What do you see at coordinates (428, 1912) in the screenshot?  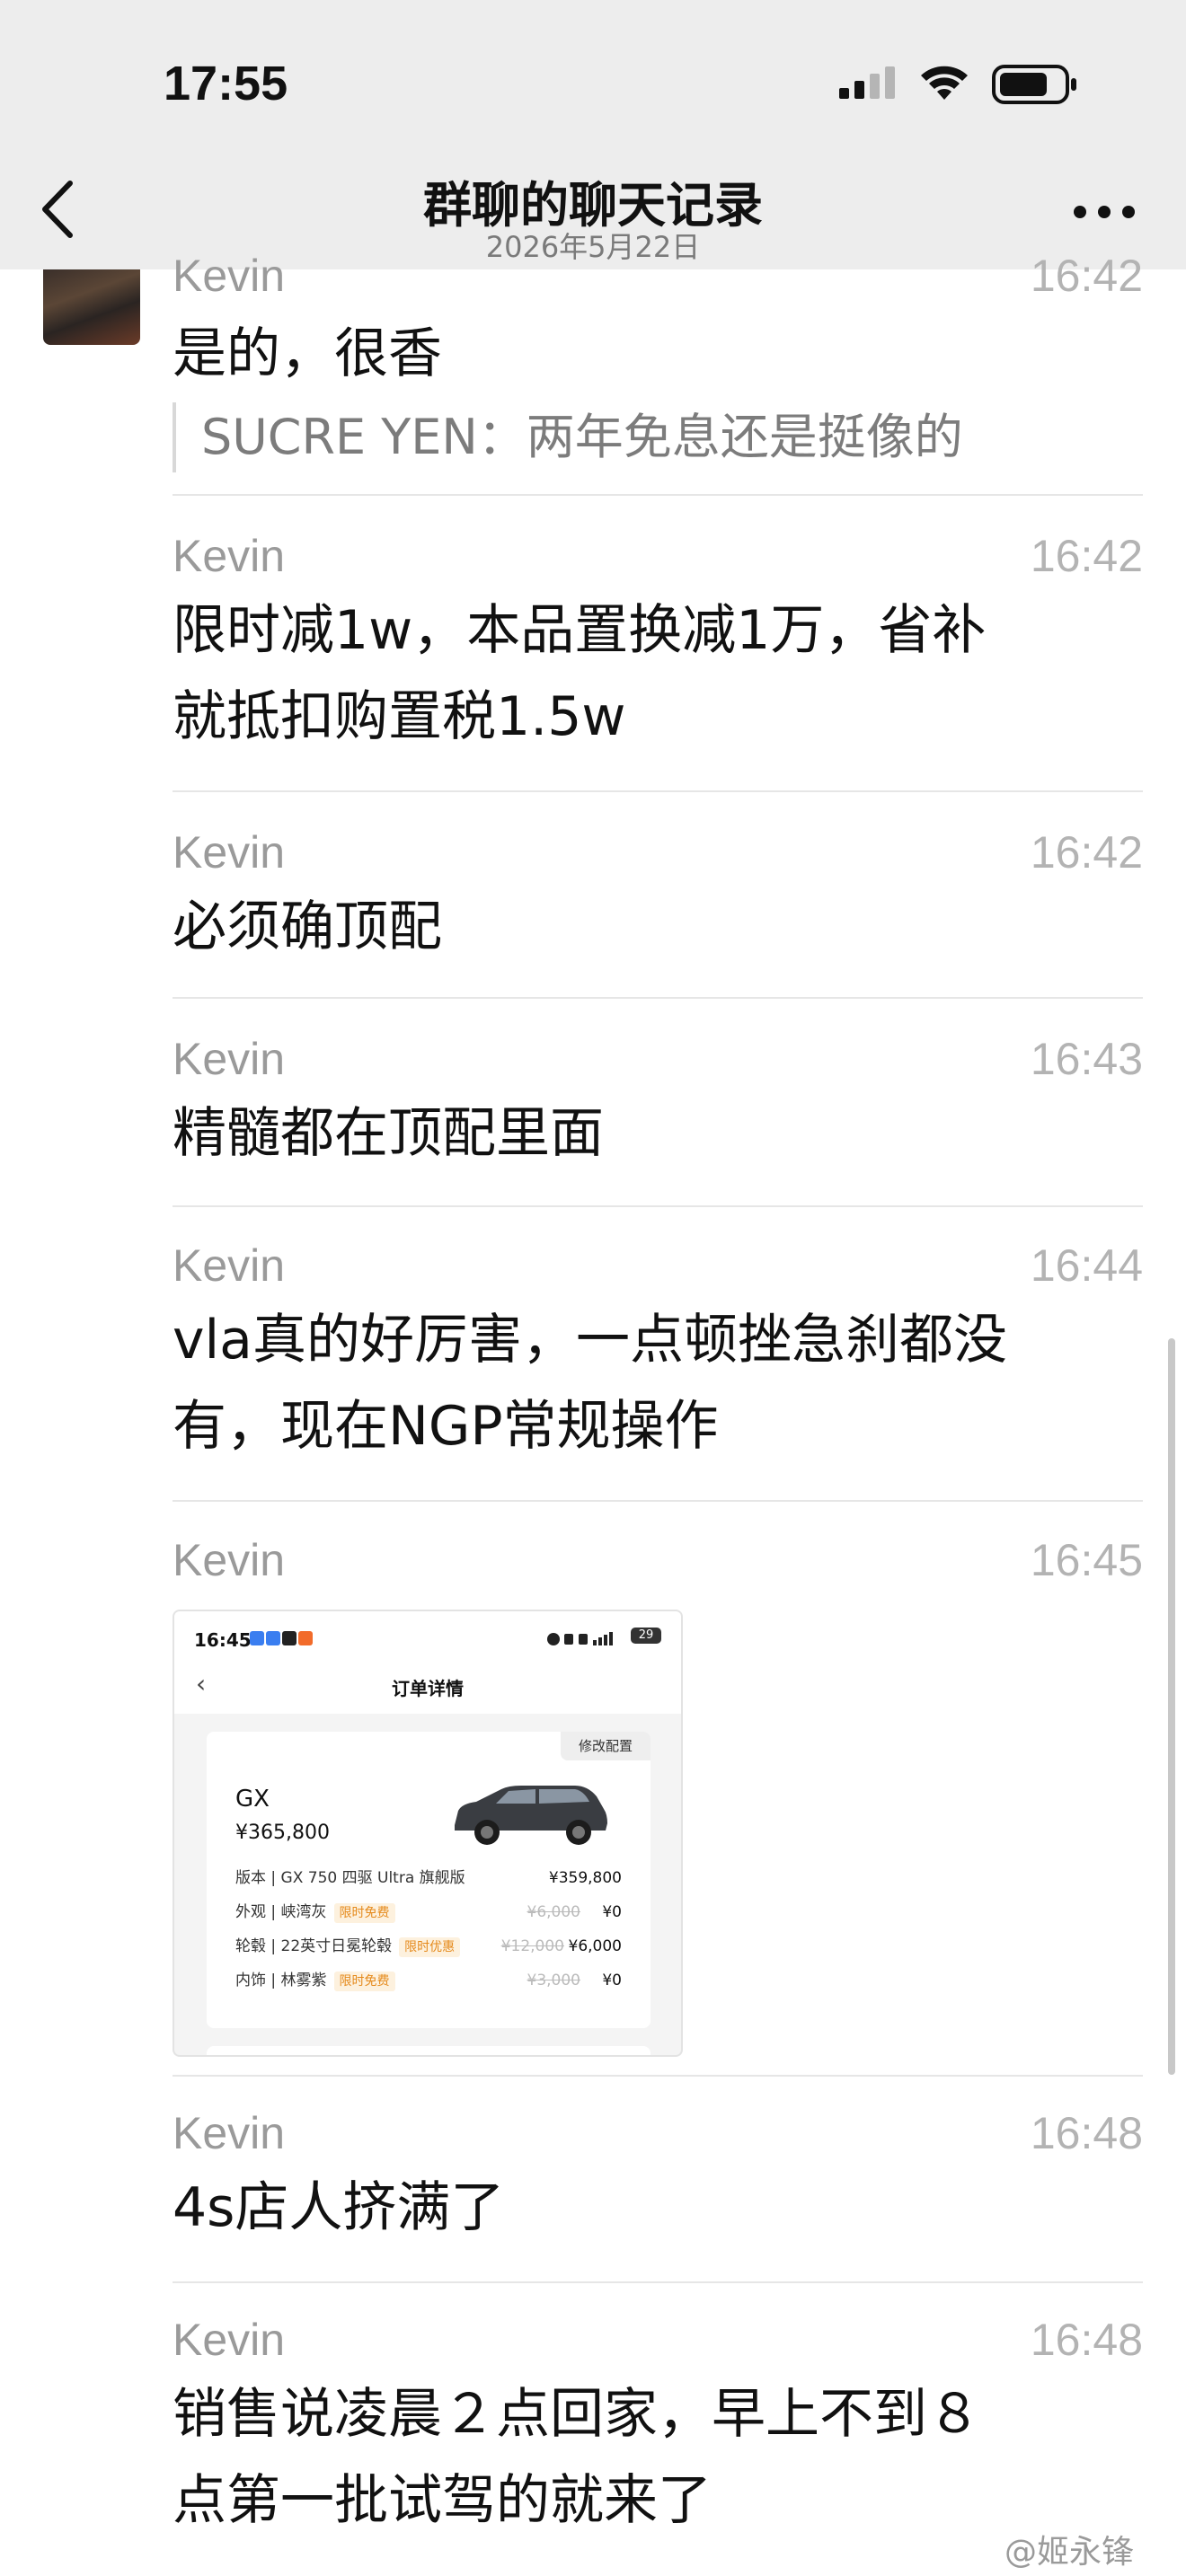 I see `config-row: 外观 | 峡湾灰 限时免费 ¥6,000 ¥0` at bounding box center [428, 1912].